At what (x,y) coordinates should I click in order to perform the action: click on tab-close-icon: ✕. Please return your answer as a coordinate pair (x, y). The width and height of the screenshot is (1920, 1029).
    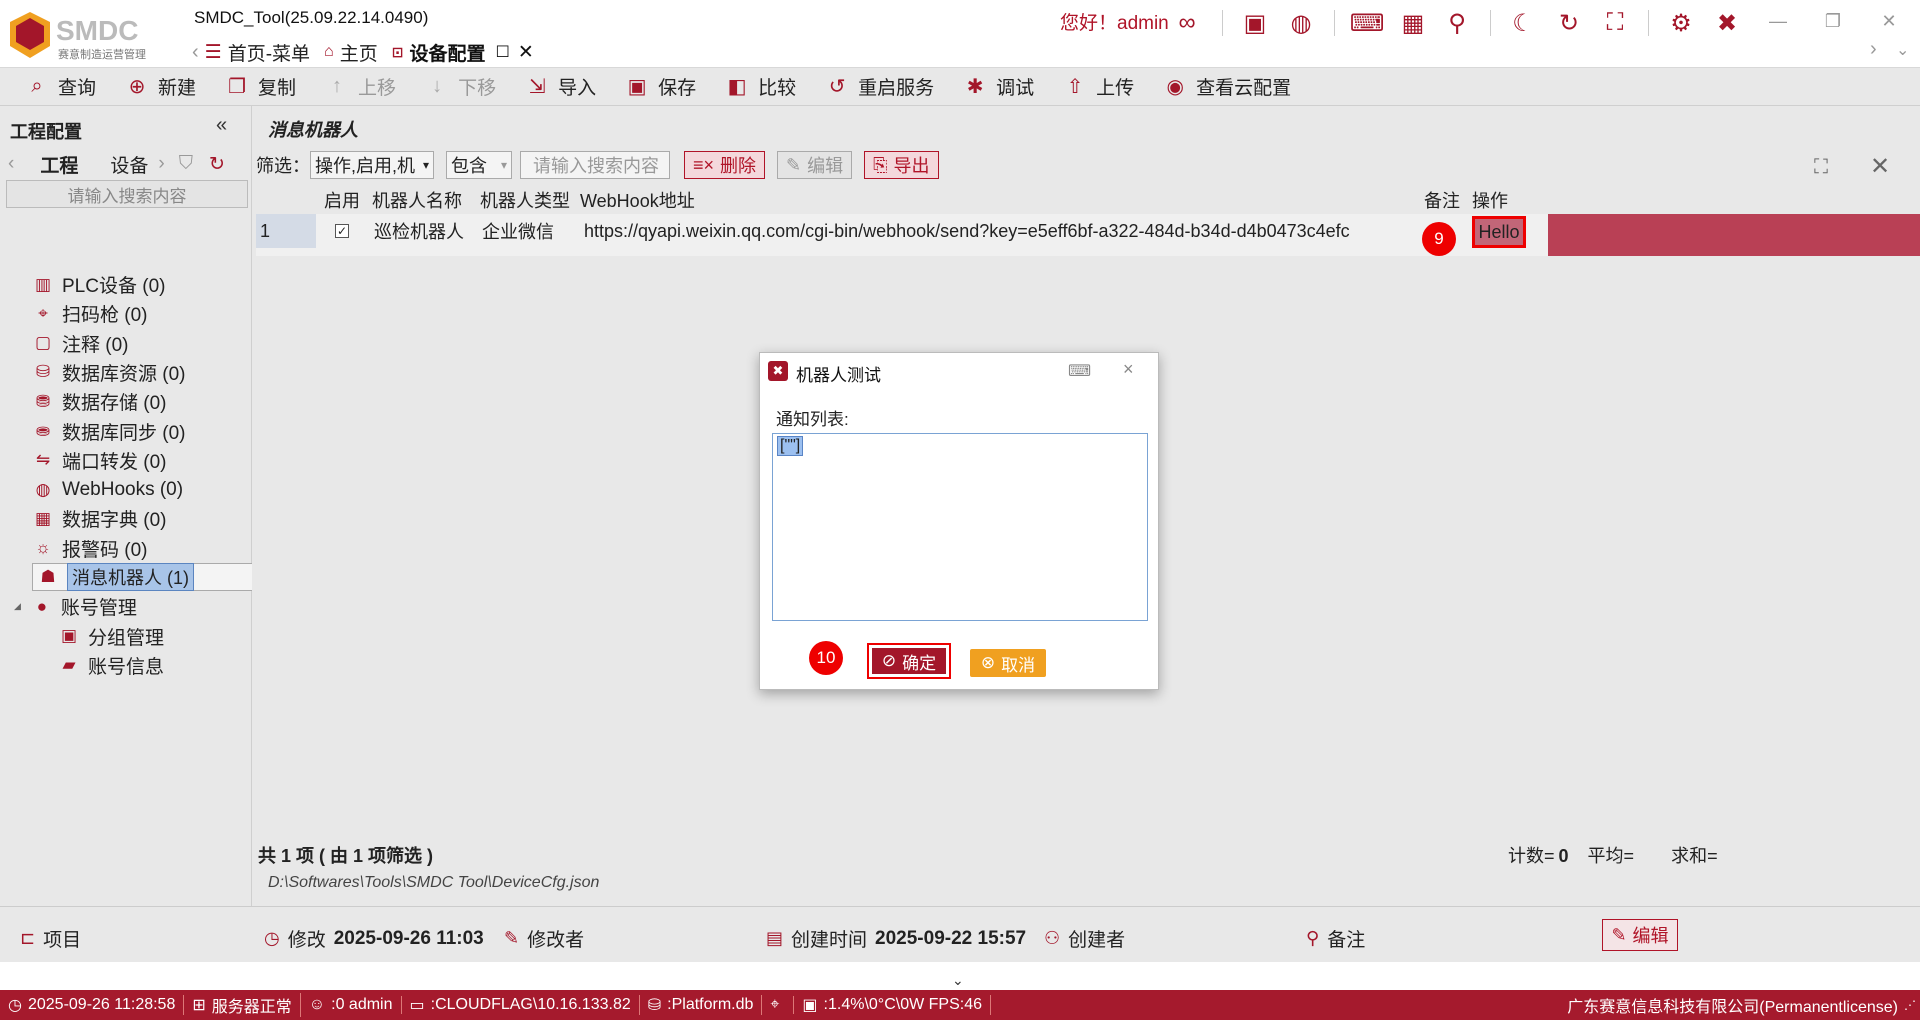
    Looking at the image, I should click on (526, 52).